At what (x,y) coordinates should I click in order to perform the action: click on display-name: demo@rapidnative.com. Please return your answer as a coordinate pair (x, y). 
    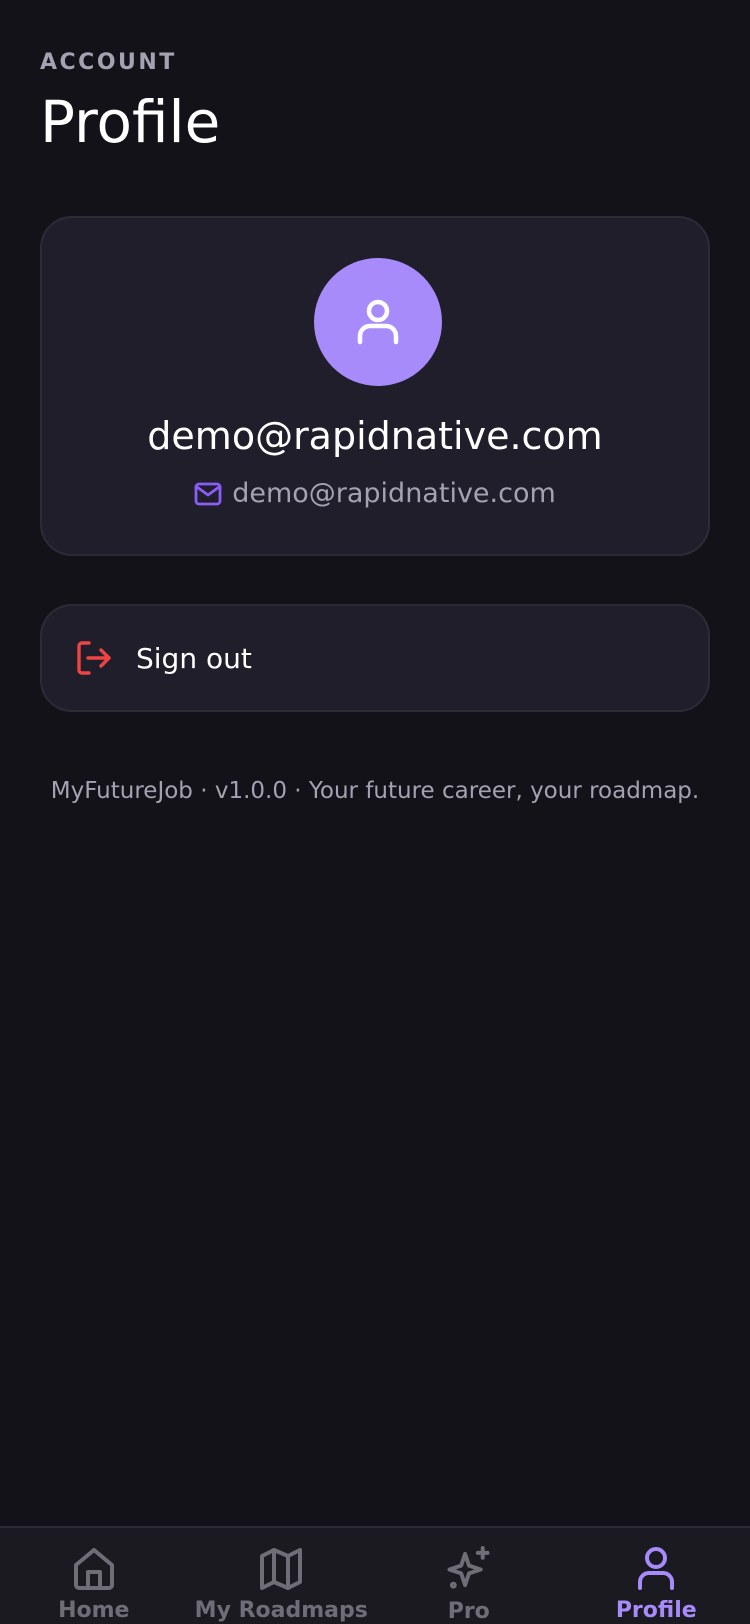
    Looking at the image, I should click on (375, 436).